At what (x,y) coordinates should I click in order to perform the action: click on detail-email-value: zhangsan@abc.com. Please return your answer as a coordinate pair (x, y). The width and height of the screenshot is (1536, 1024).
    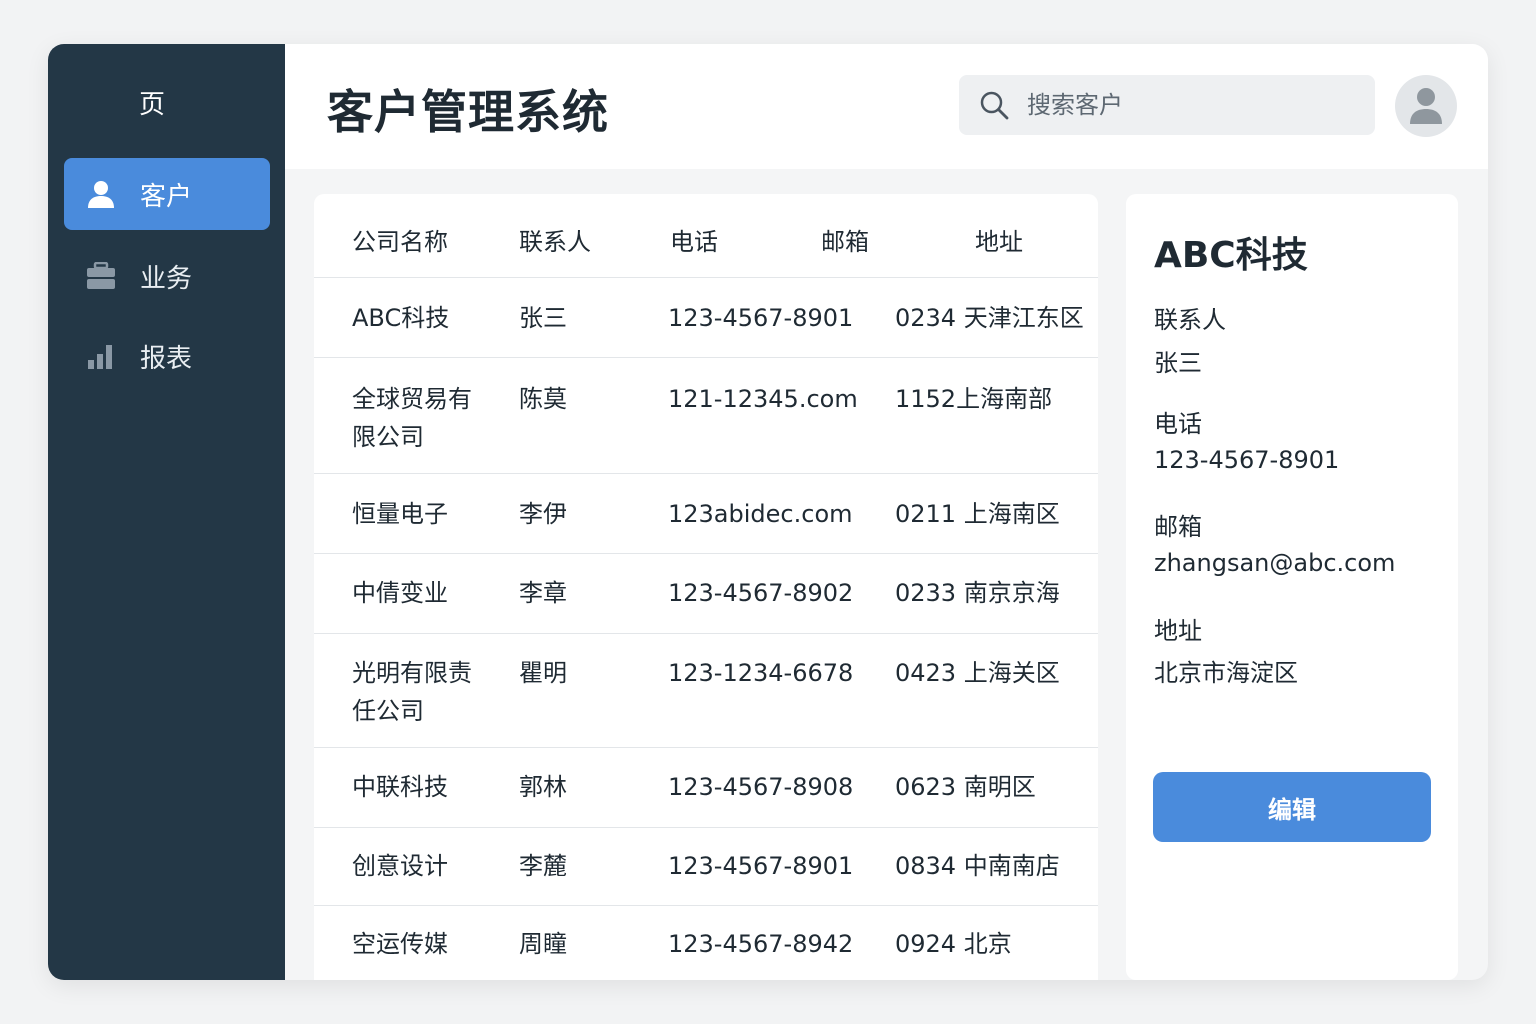
    Looking at the image, I should click on (1275, 563).